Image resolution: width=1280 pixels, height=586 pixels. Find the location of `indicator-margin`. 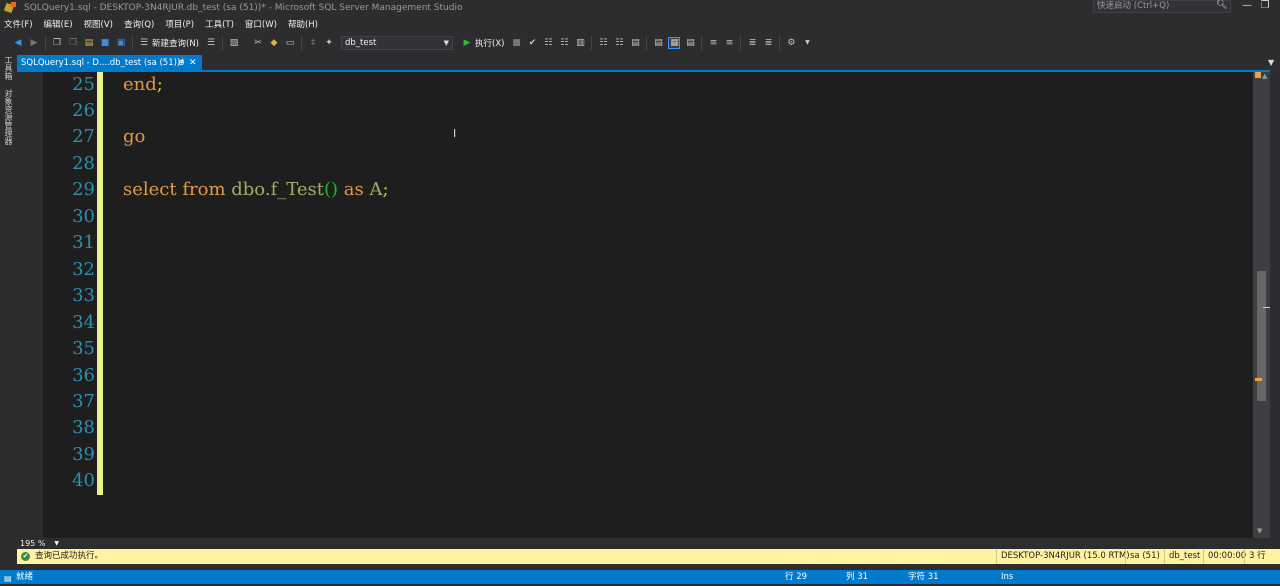

indicator-margin is located at coordinates (30, 305).